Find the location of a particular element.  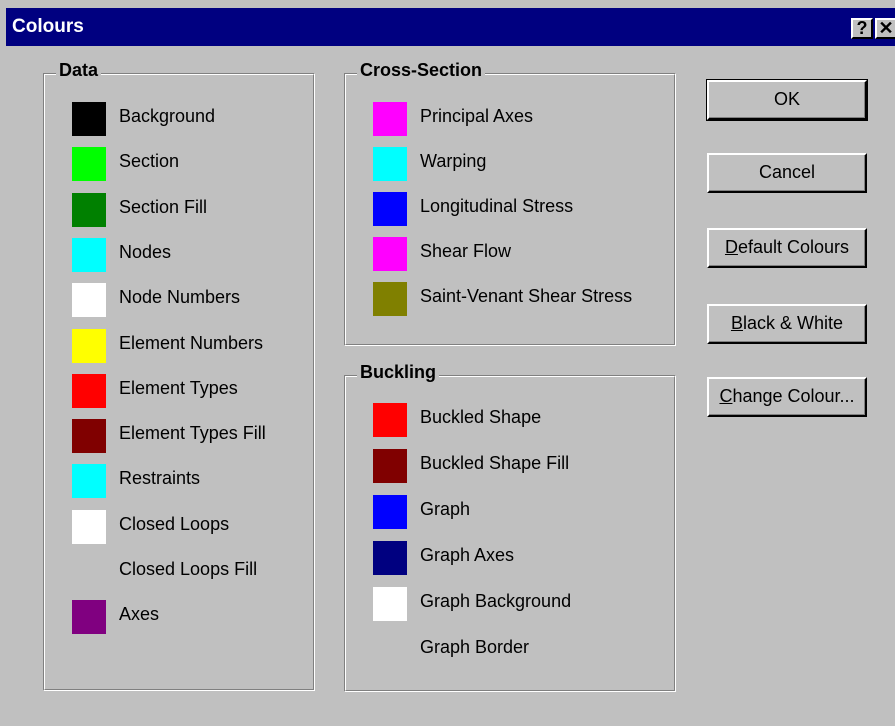

colour-item-label: Closed Loops is located at coordinates (174, 523).